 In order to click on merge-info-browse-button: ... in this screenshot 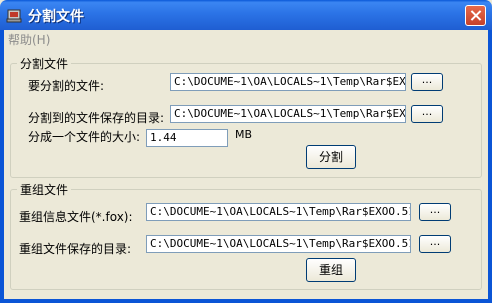, I will do `click(435, 212)`.